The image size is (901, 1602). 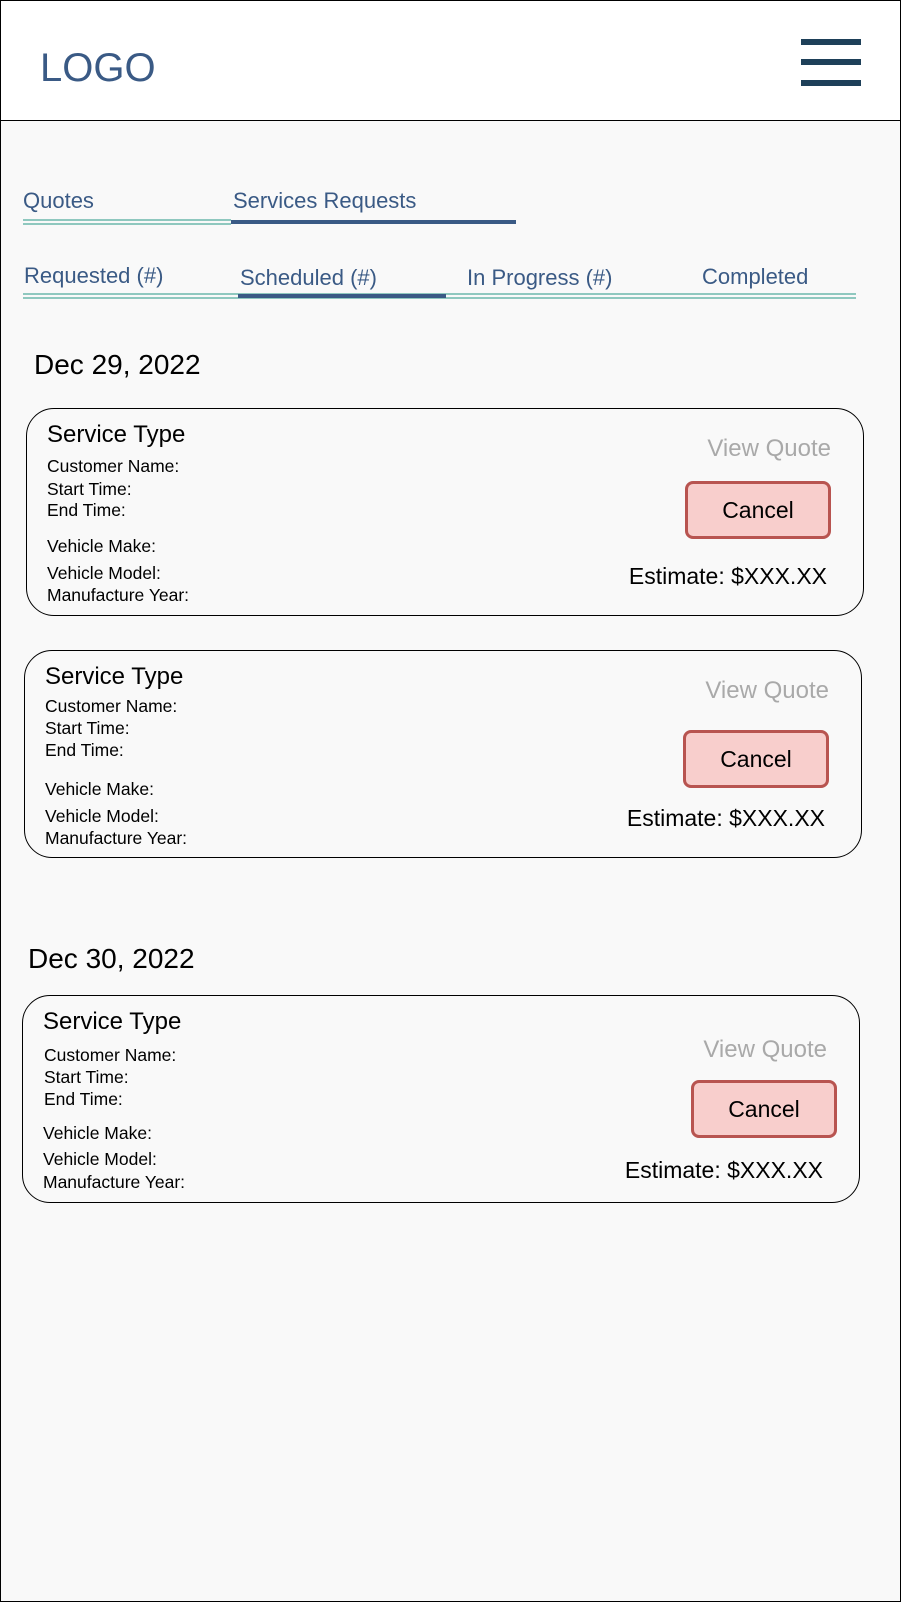 I want to click on tab-quotes: Quotes, so click(x=58, y=201).